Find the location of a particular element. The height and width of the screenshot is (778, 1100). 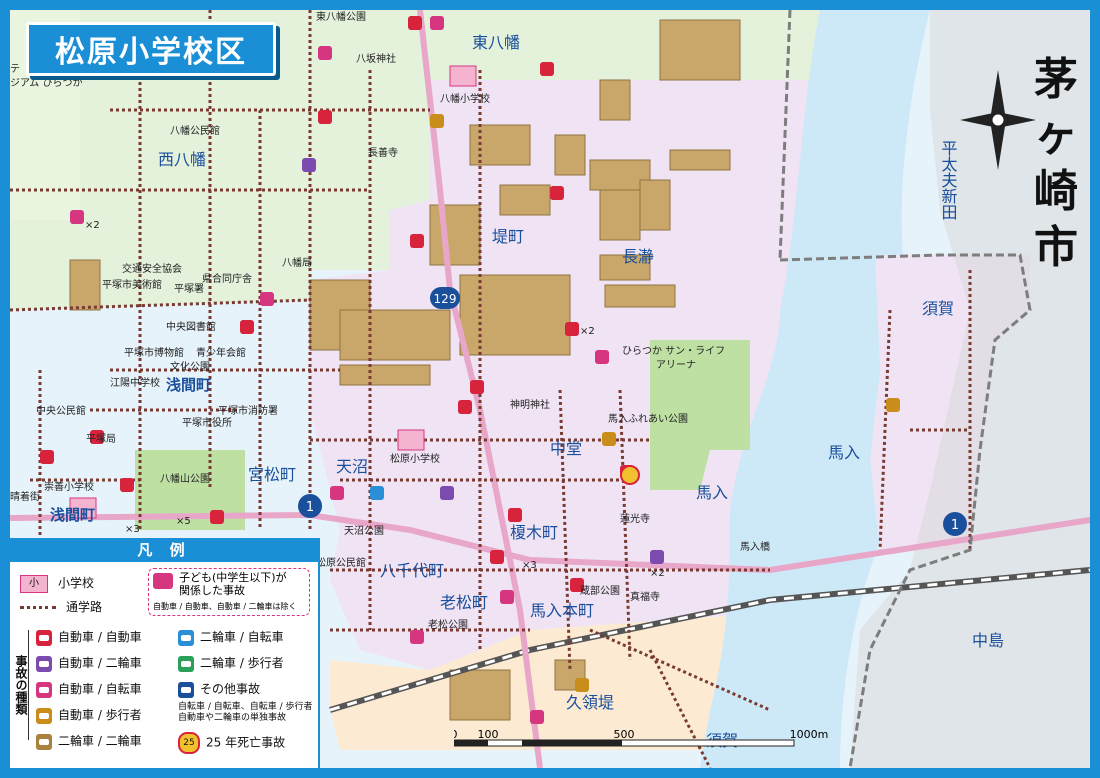

place-kotsu-anzen: 交通安全協会 is located at coordinates (152, 268).